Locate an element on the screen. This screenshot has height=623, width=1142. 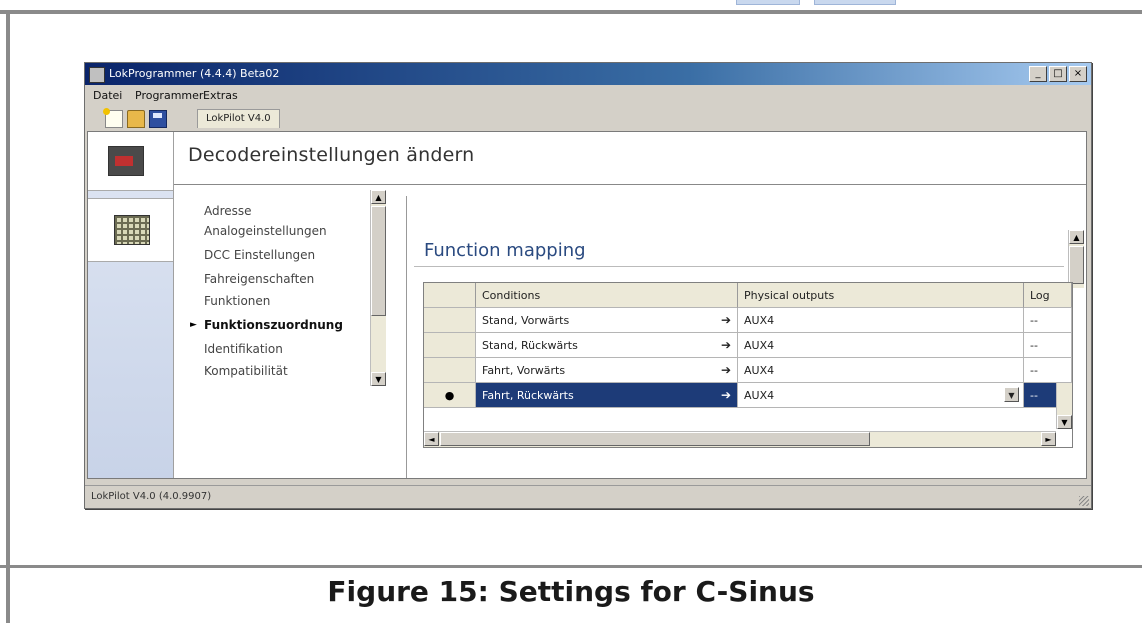
panel-scroll-thumb is located at coordinates (1076, 265).